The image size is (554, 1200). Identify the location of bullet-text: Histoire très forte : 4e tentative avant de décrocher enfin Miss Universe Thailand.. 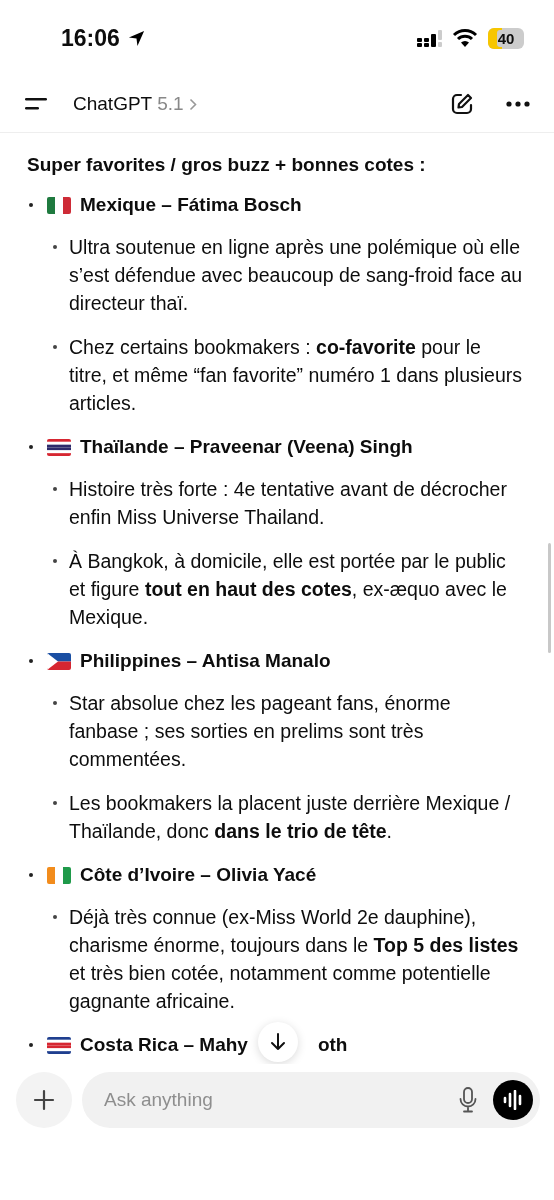
(288, 503).